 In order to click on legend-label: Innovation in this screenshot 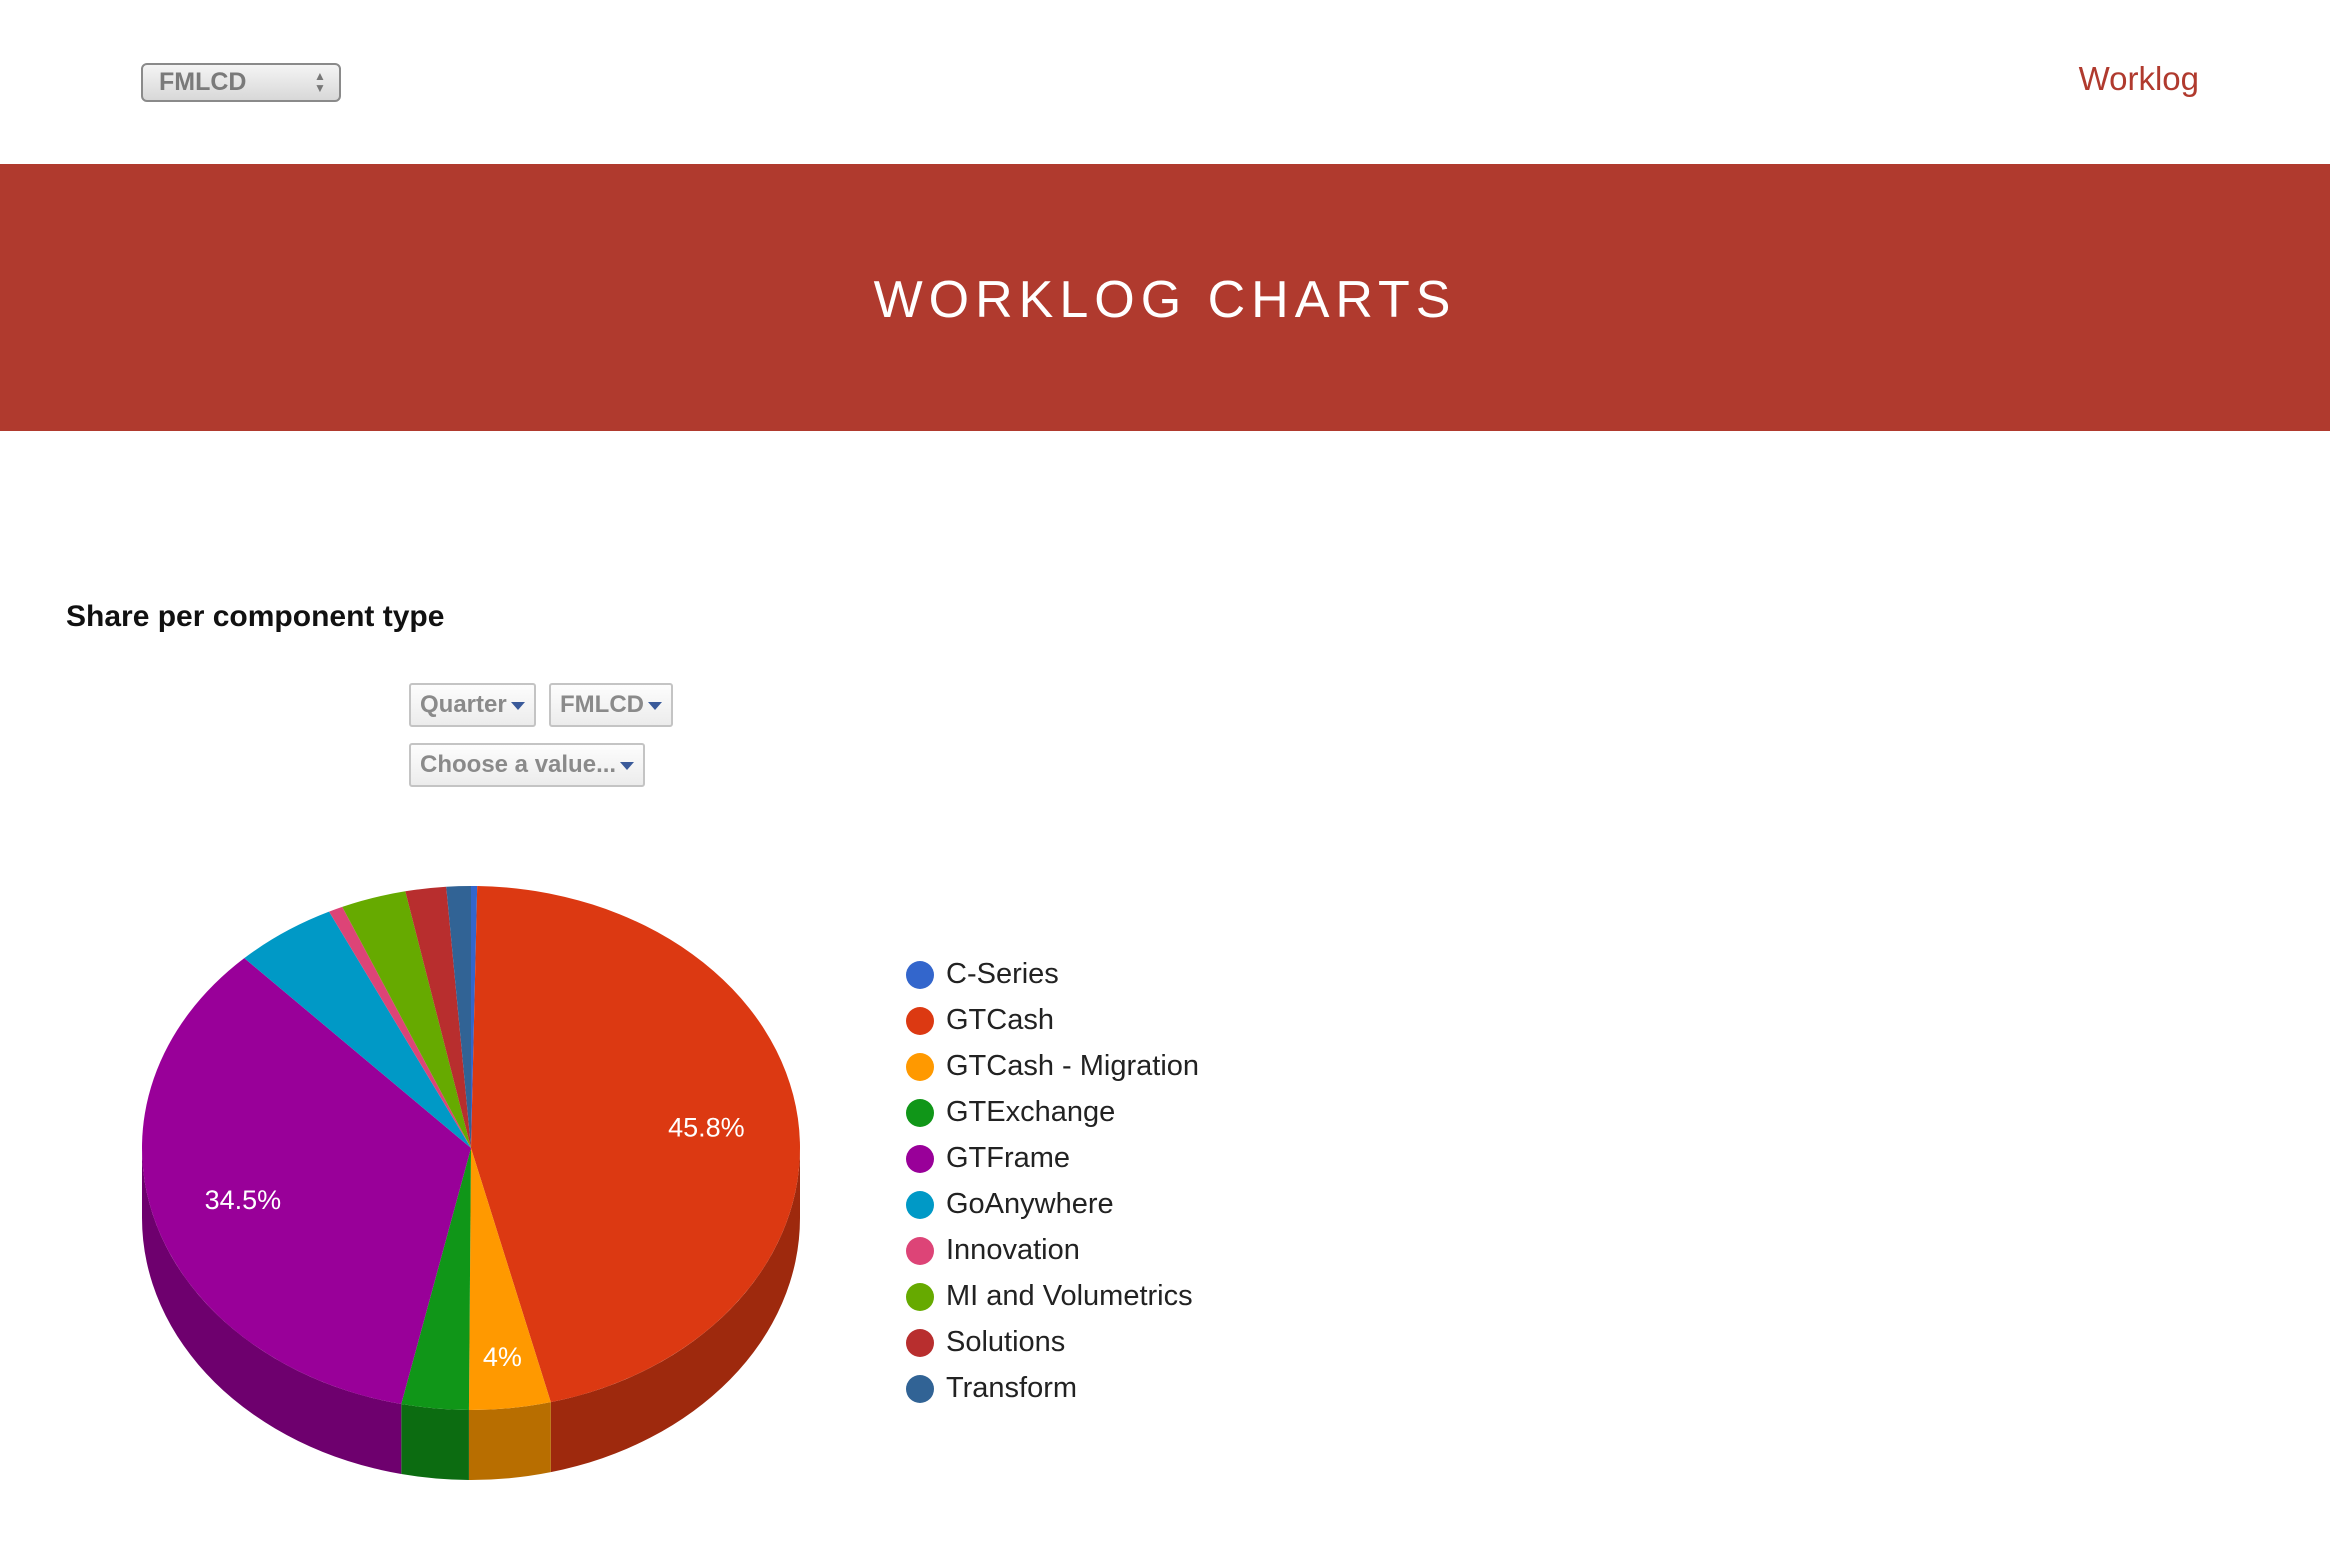, I will do `click(1013, 1250)`.